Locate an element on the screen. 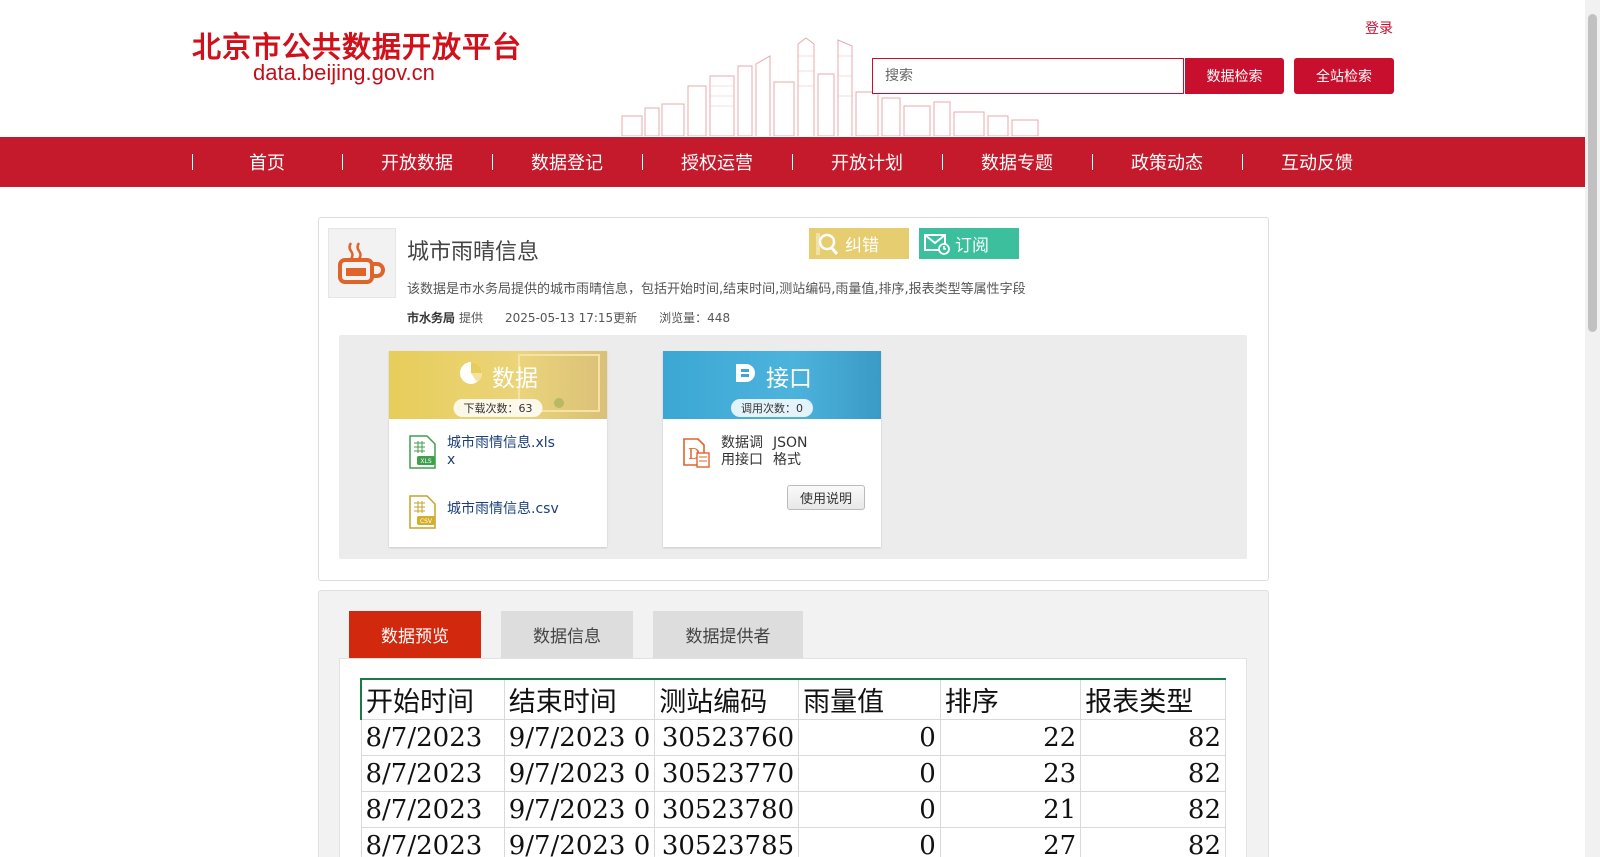 This screenshot has height=857, width=1600. nav-item-data-registration: 数据登记 is located at coordinates (567, 162).